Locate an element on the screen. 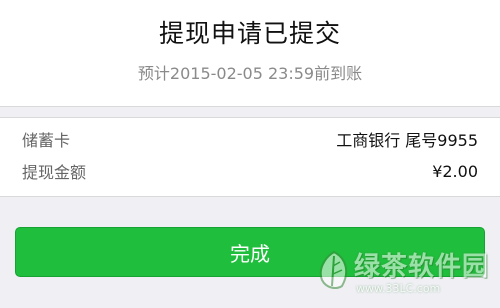 This screenshot has width=500, height=308. watermark-url: www.33LC.com is located at coordinates (398, 288).